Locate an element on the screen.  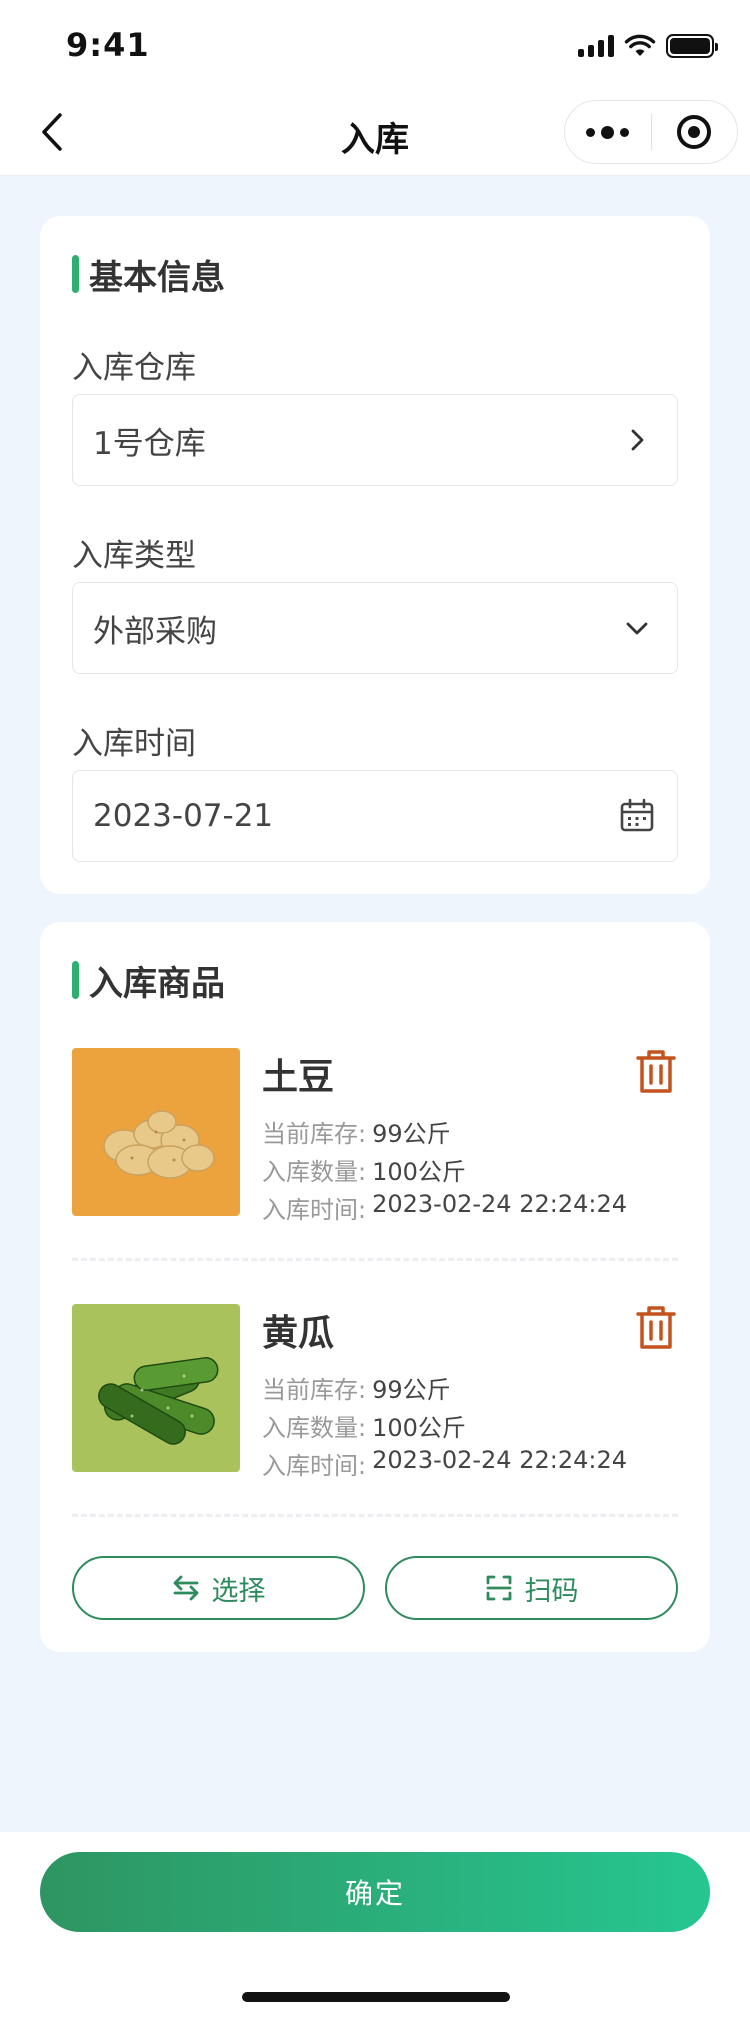
type-dropdown: 外部采购 is located at coordinates (375, 628).